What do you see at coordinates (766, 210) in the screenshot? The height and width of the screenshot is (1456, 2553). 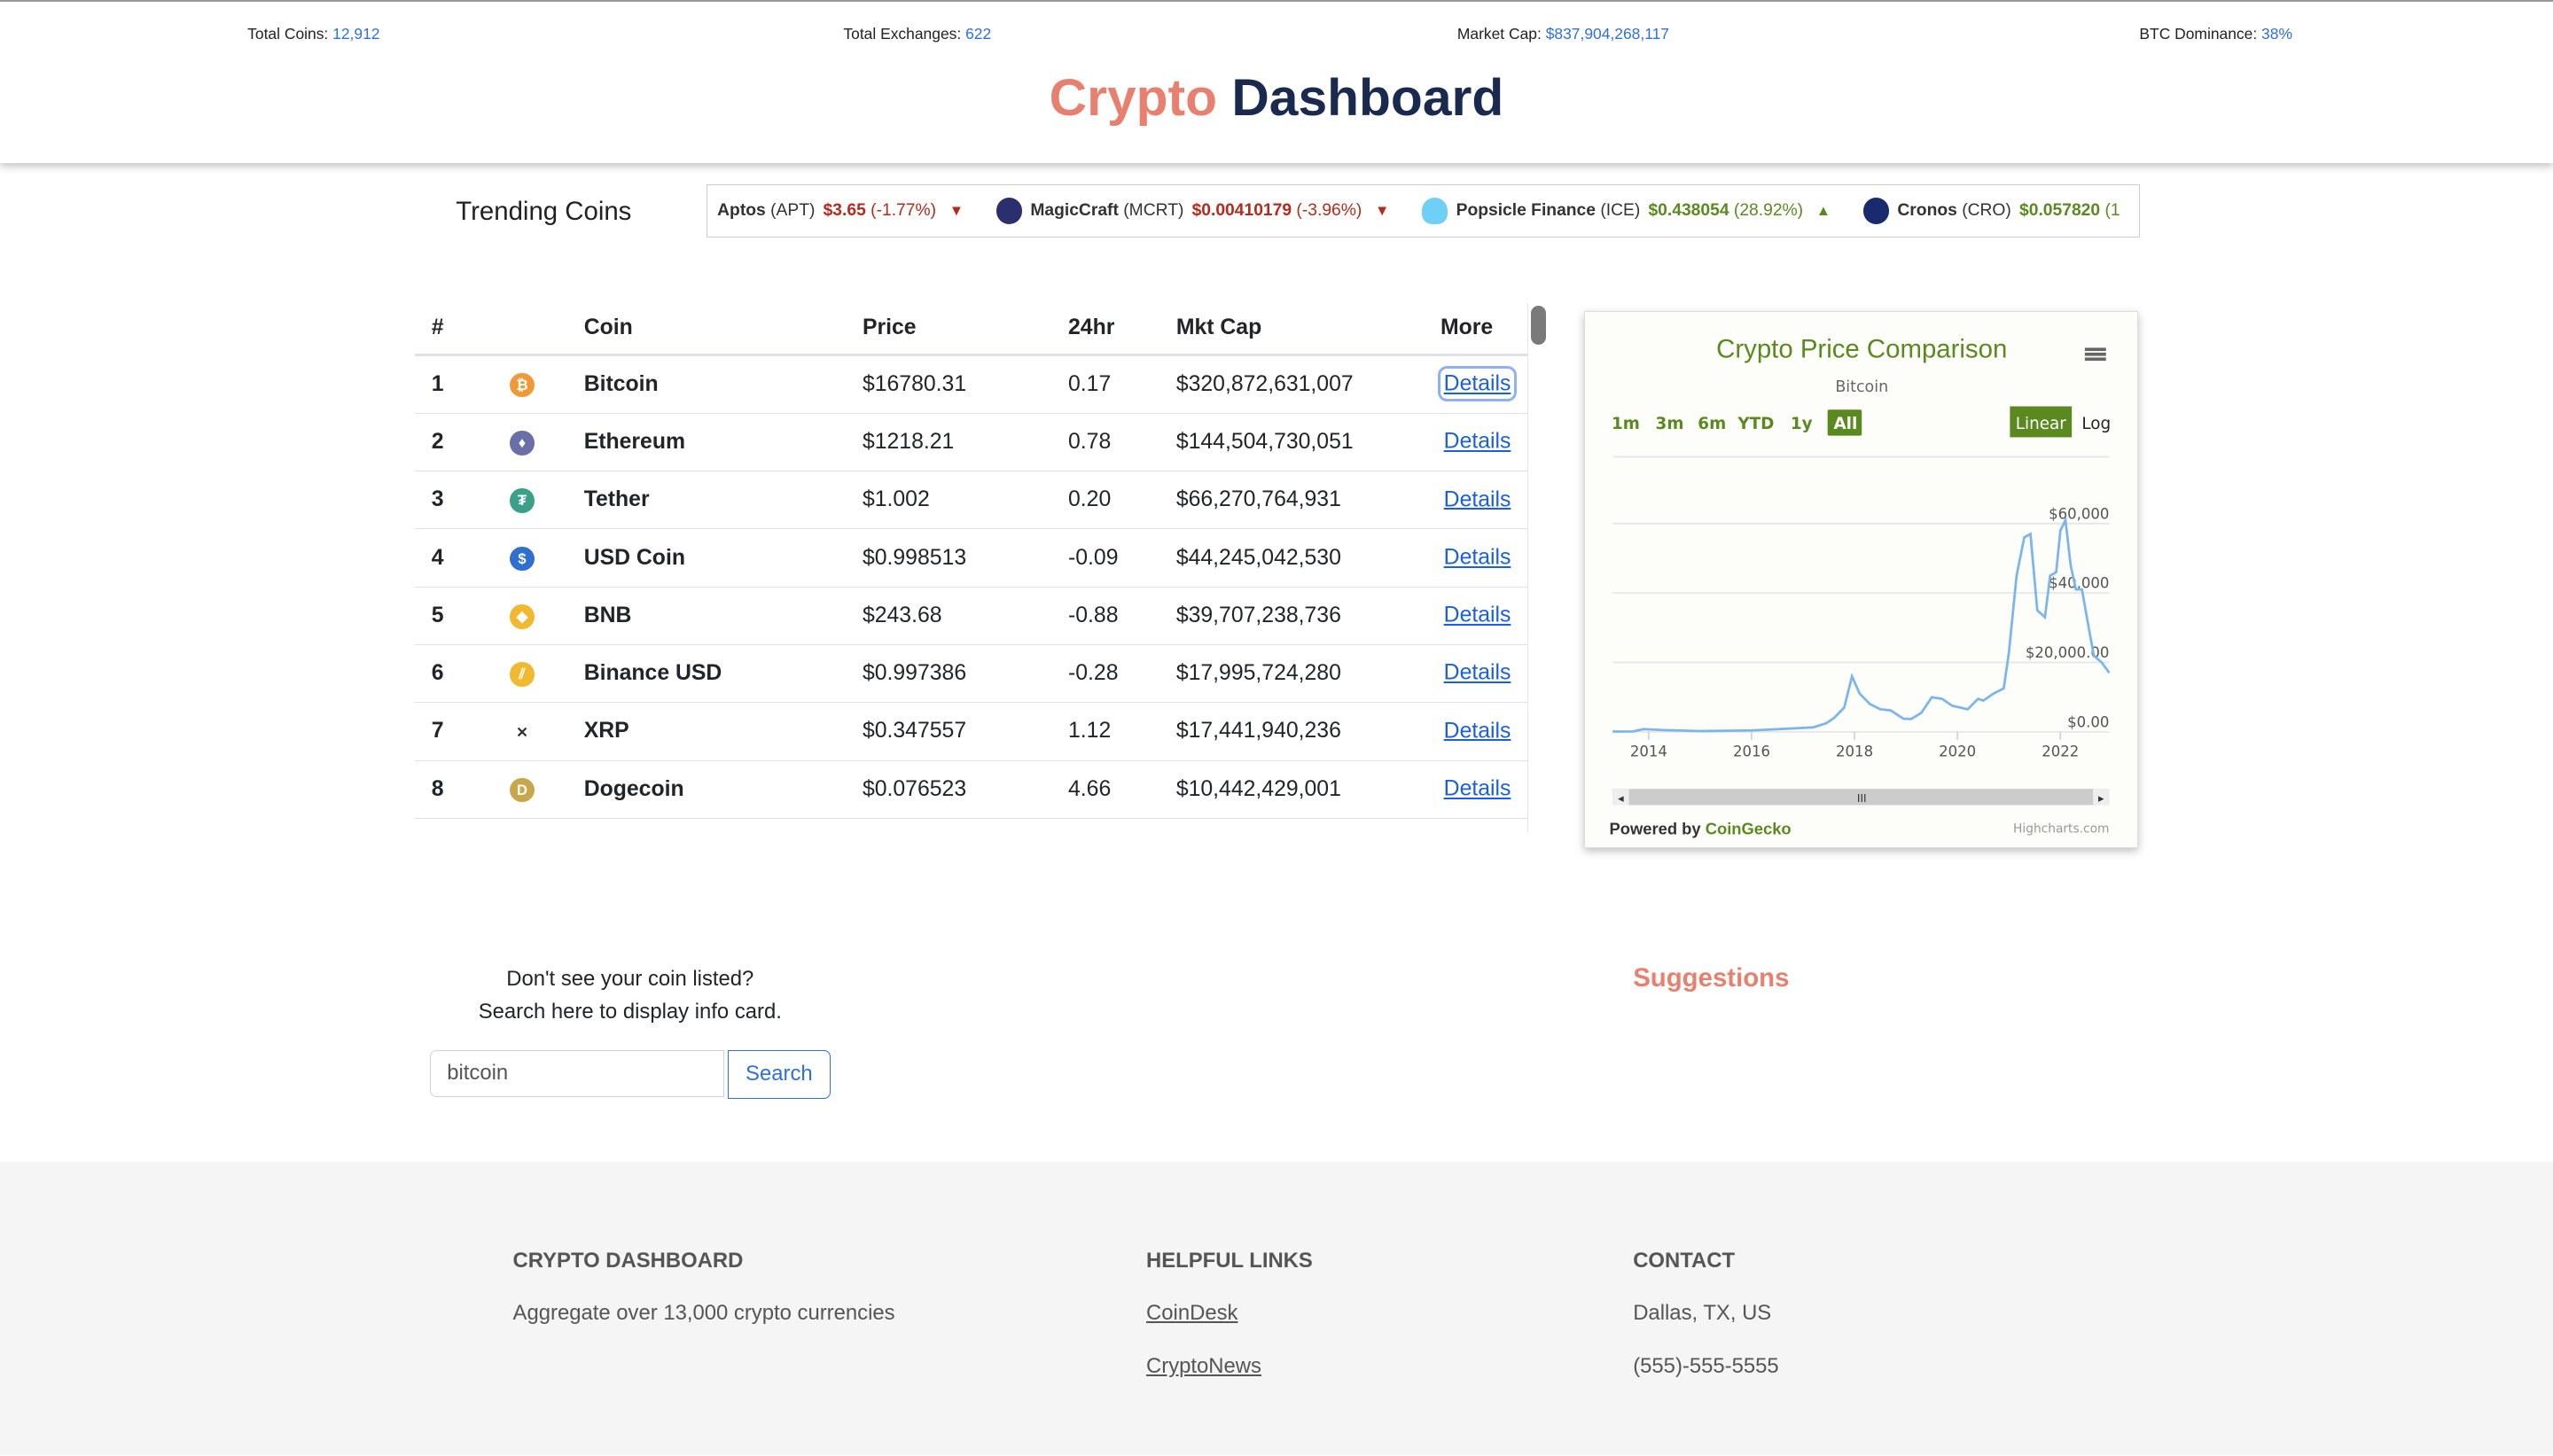 I see `trending-coin-name: Aptos (APT)` at bounding box center [766, 210].